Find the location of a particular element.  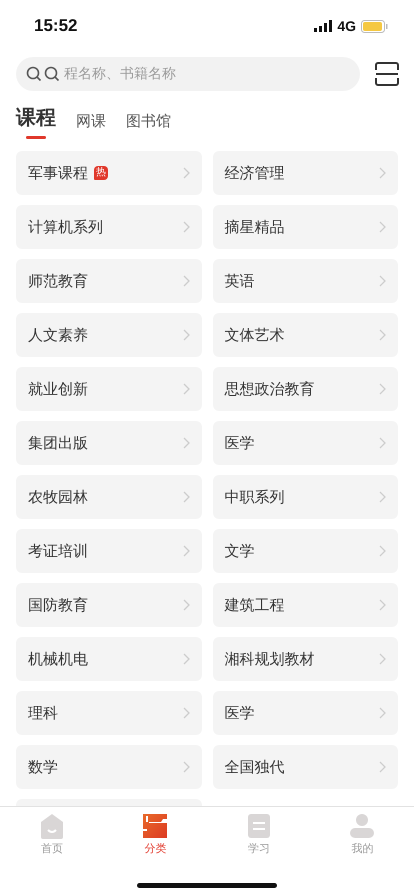

category-label: 湘科规划教材 is located at coordinates (269, 659).